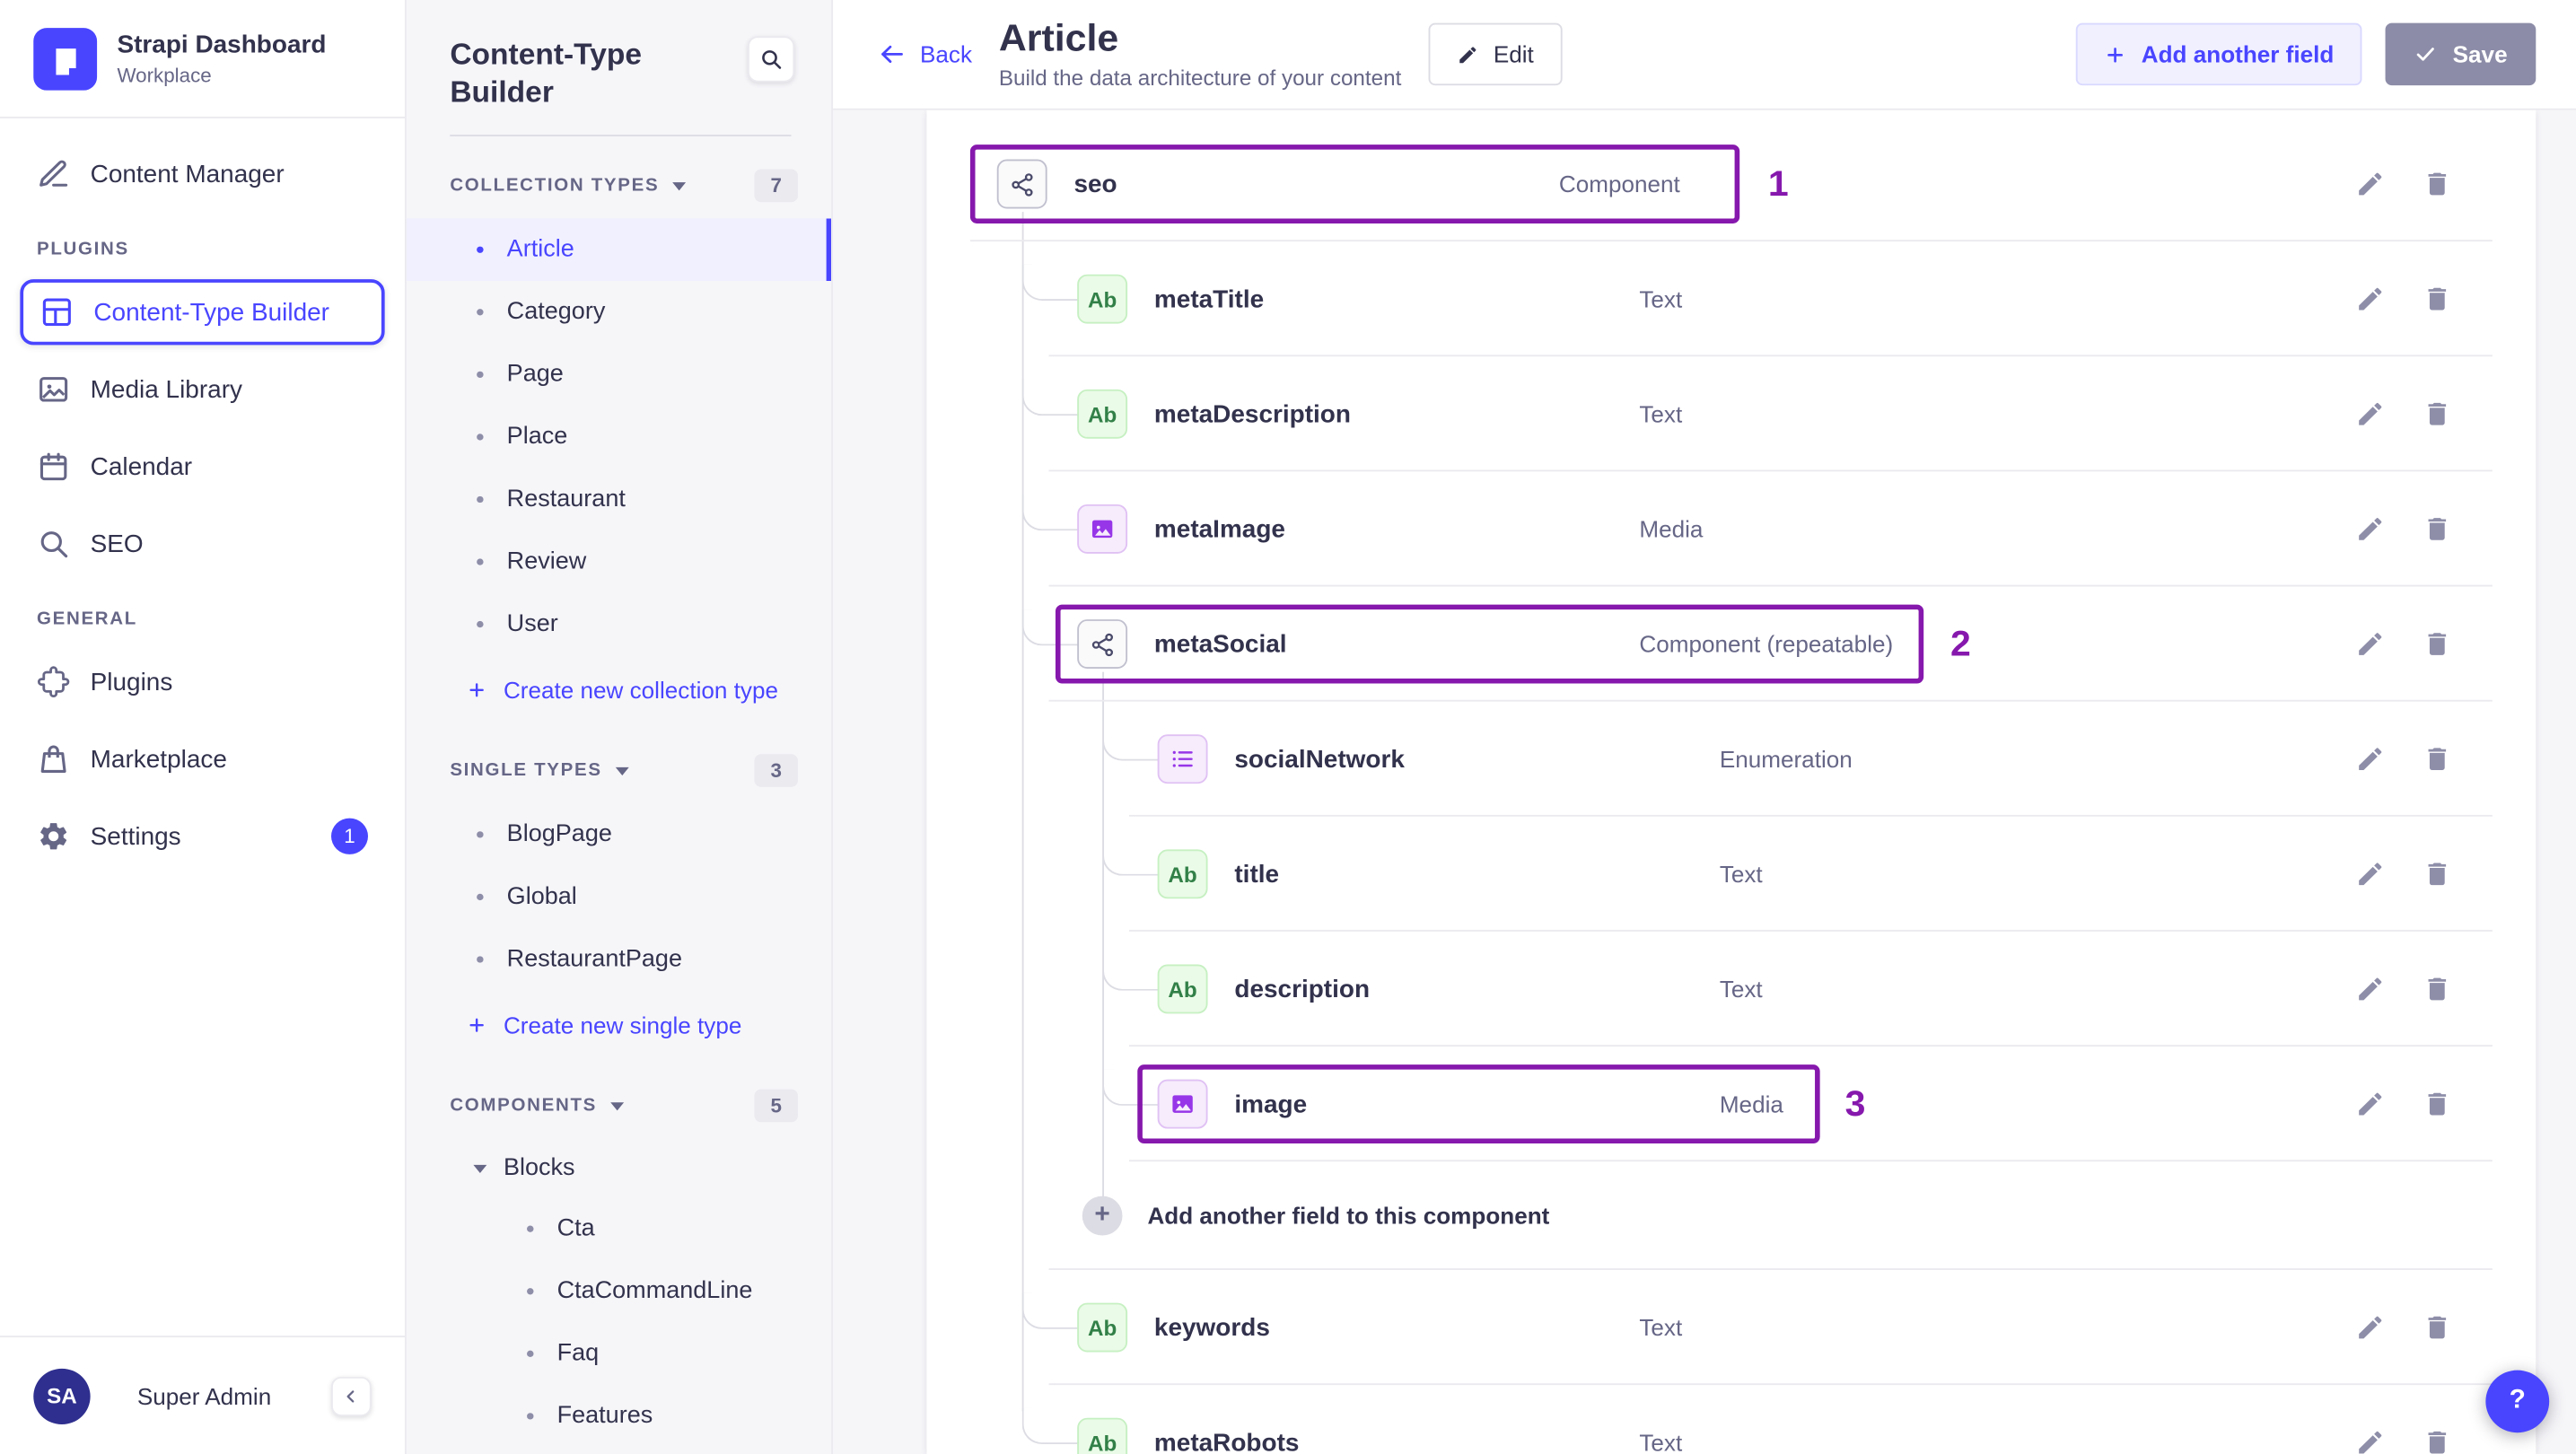 Image resolution: width=2576 pixels, height=1454 pixels. Describe the element at coordinates (619, 763) in the screenshot. I see `single-types-header: SINGLE TYPES 3` at that location.